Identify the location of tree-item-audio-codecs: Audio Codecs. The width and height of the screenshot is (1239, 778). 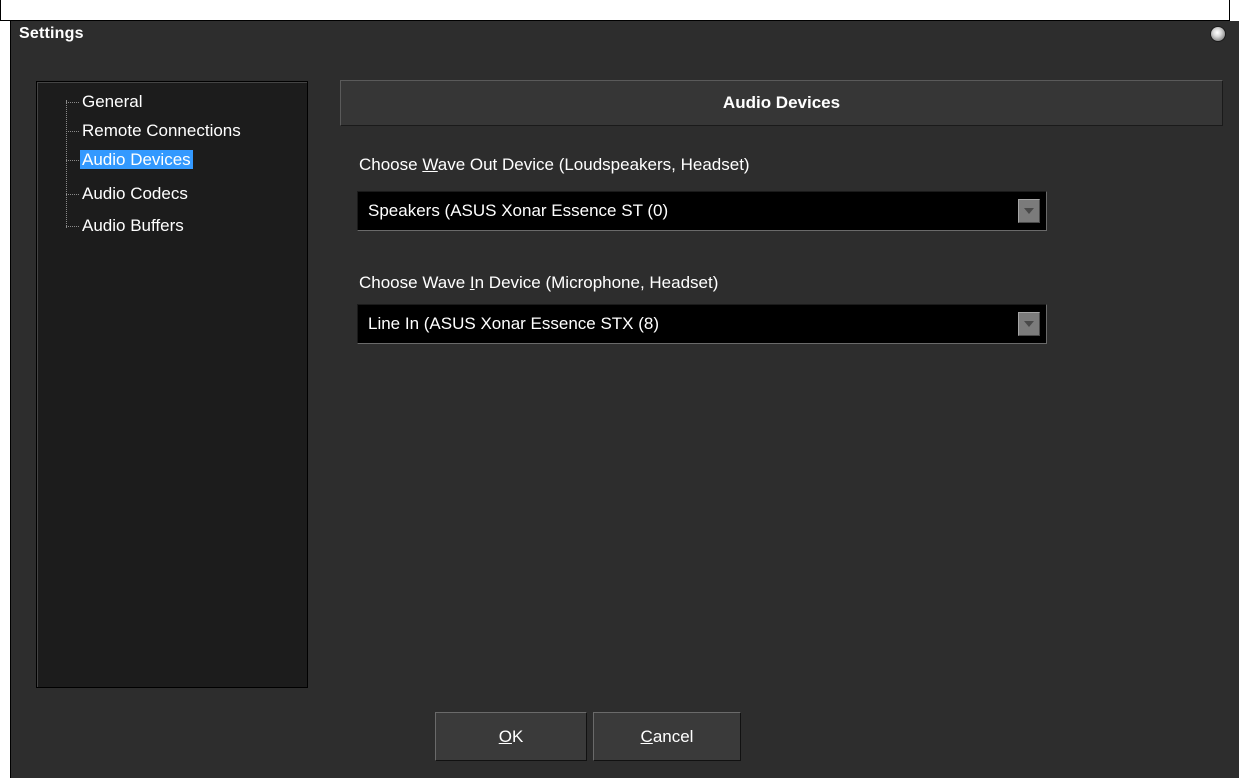
(128, 194).